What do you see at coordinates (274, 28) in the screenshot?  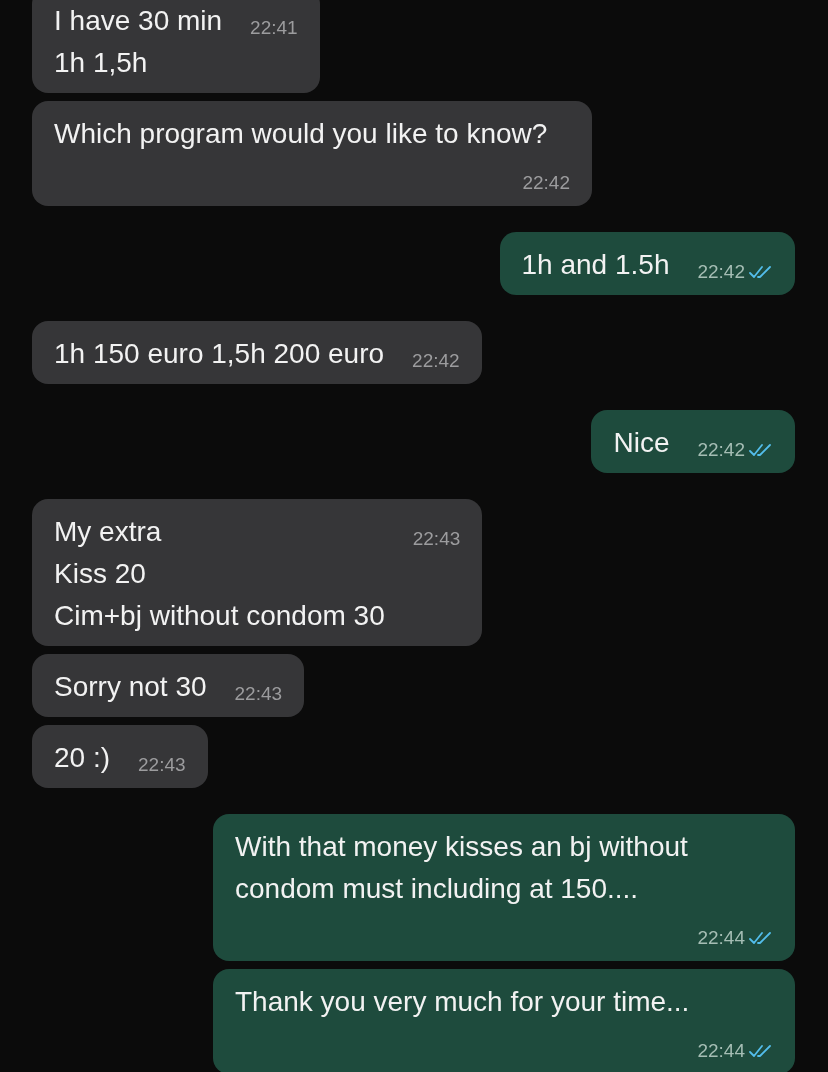 I see `message-time: 22:41` at bounding box center [274, 28].